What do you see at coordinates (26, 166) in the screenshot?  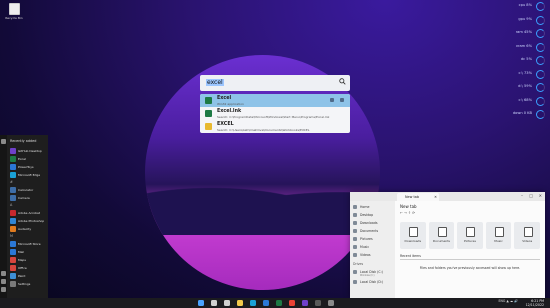 I see `app-label: PowerToys` at bounding box center [26, 166].